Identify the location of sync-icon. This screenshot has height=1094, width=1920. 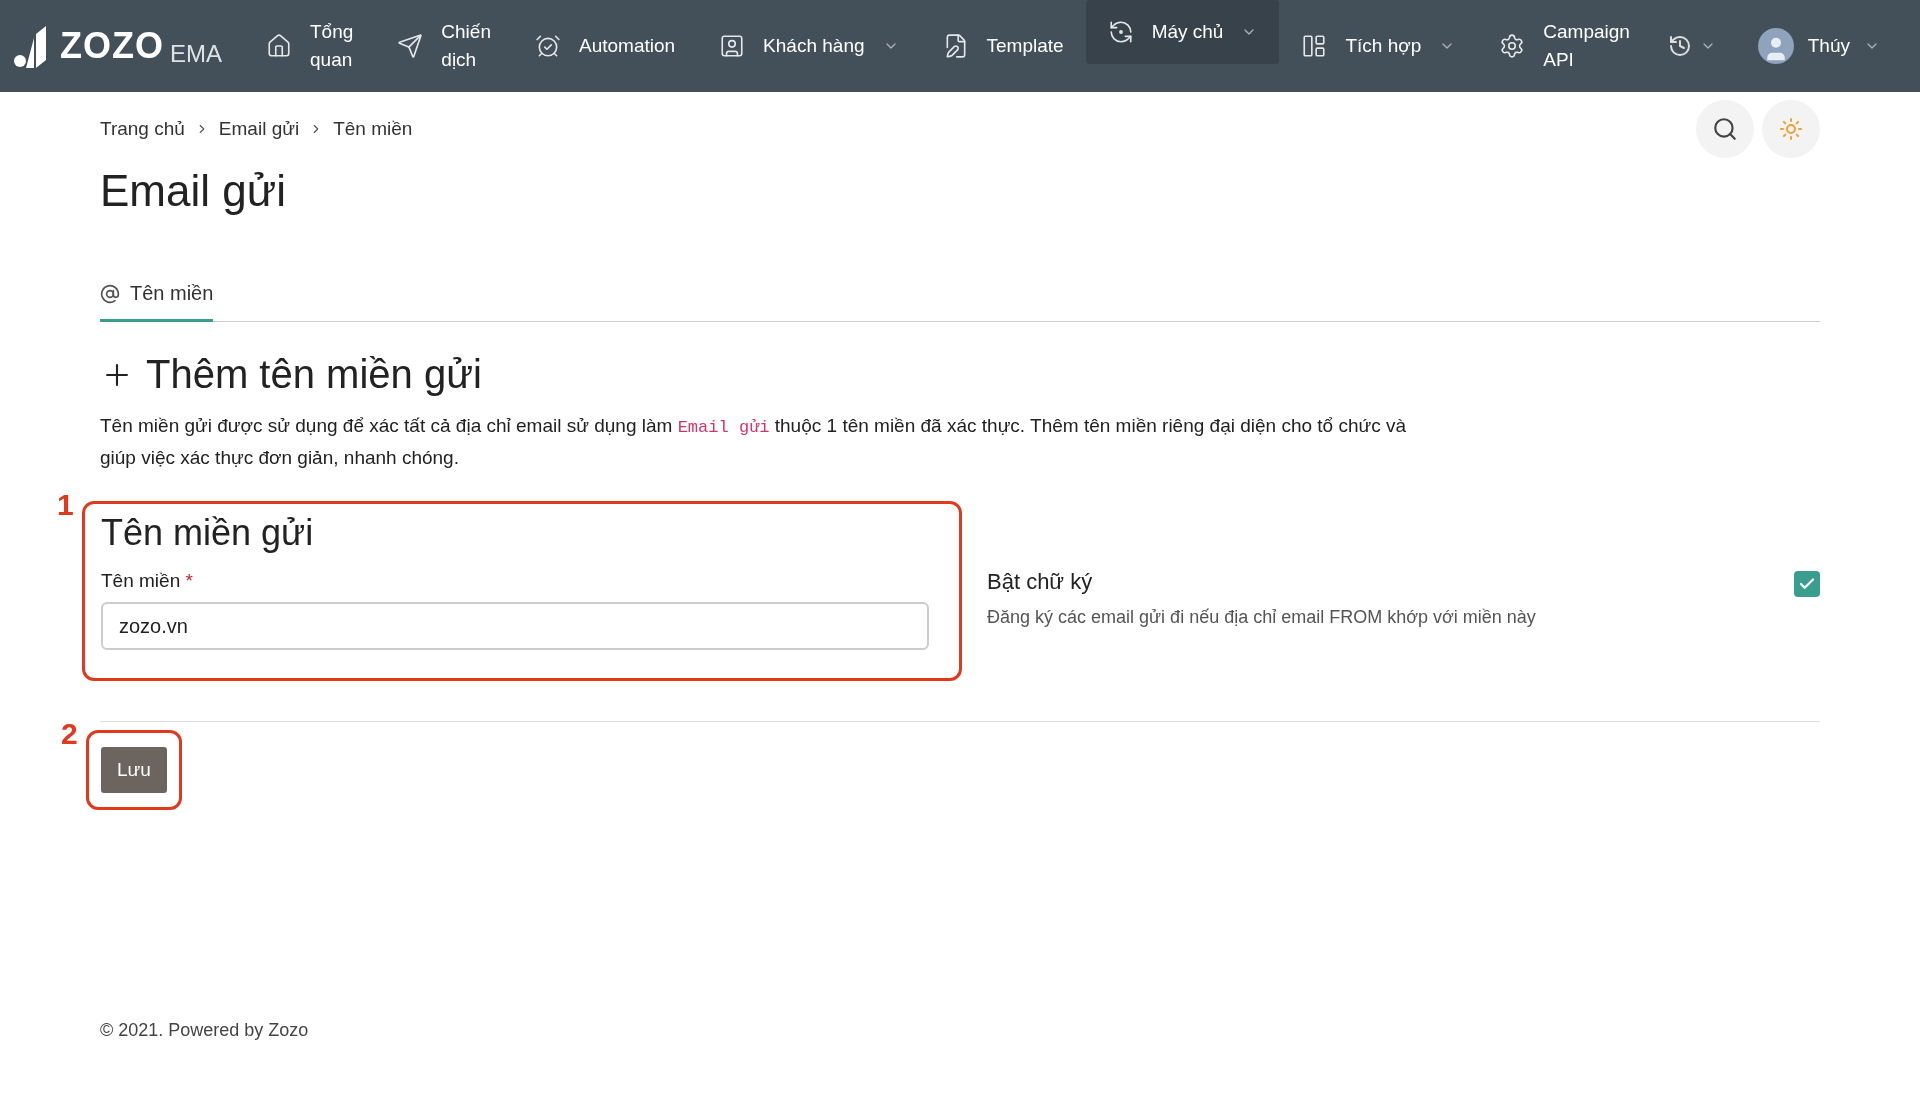
(1120, 32).